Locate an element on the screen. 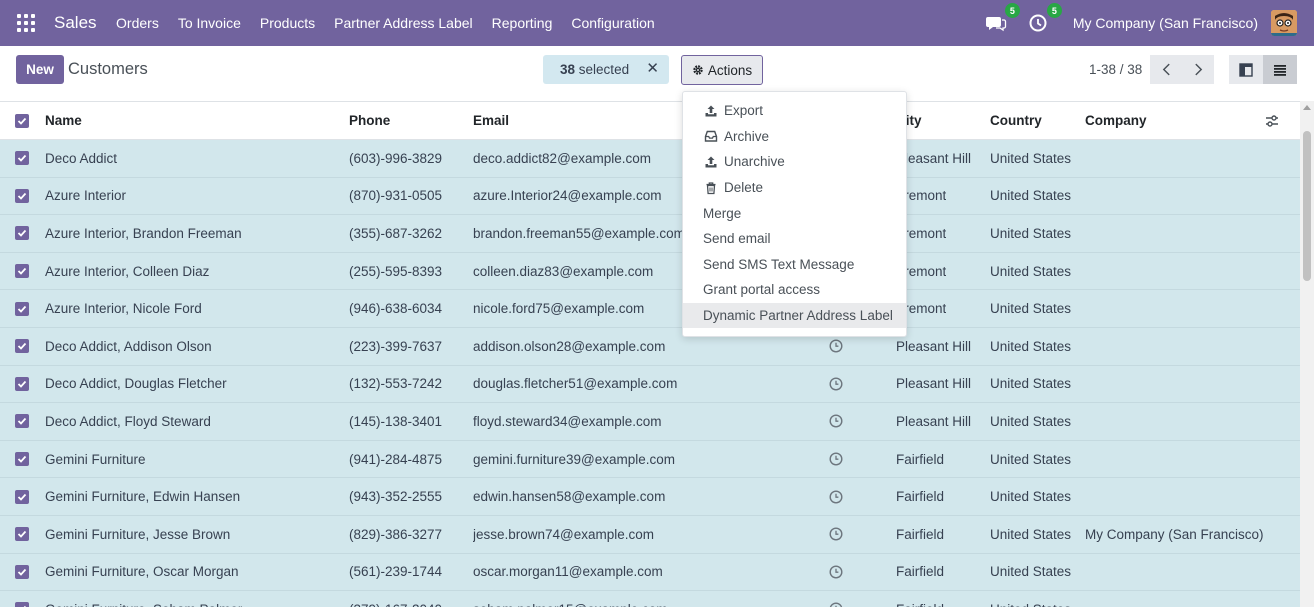  customer-email: oscar.morgan11@example.com is located at coordinates (579, 572).